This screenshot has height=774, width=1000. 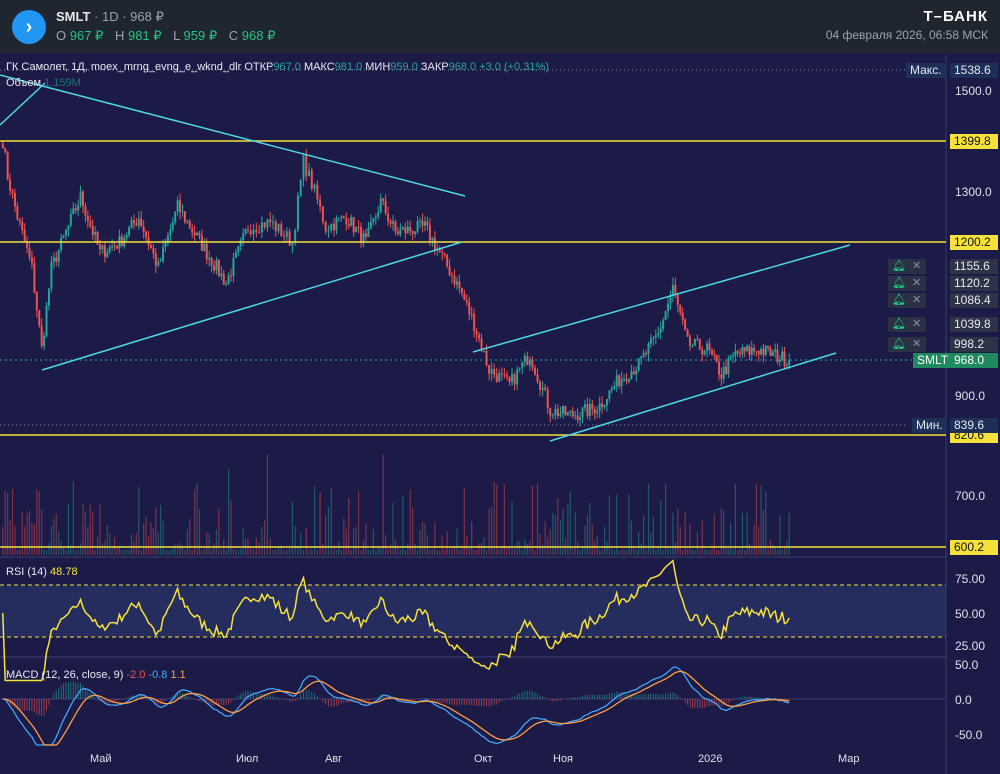 I want to click on rsi-value: 48.78, so click(x=64, y=572).